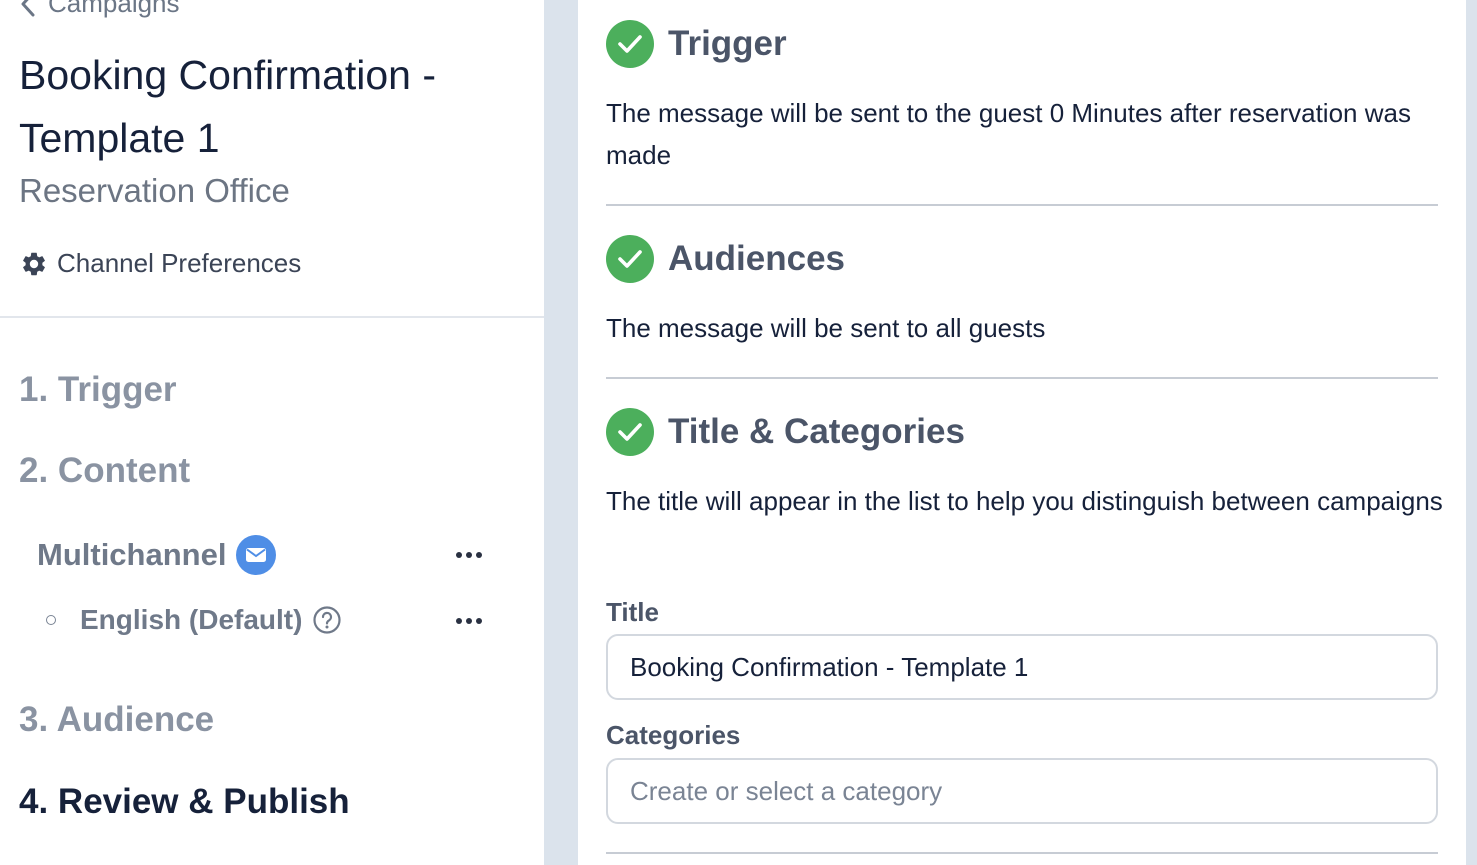 The width and height of the screenshot is (1477, 865). Describe the element at coordinates (98, 390) in the screenshot. I see `step-trigger: 1. Trigger` at that location.